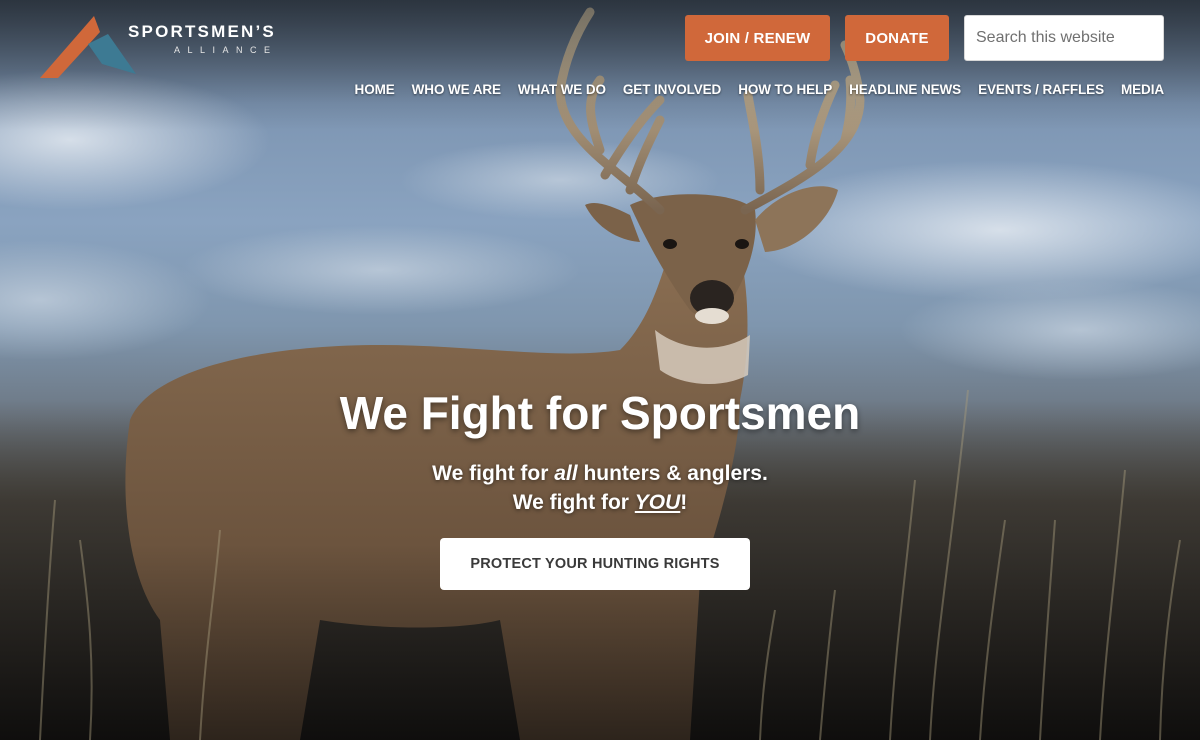 The width and height of the screenshot is (1200, 740). What do you see at coordinates (785, 90) in the screenshot?
I see `nav-item-how-to-help: HOW TO HELP` at bounding box center [785, 90].